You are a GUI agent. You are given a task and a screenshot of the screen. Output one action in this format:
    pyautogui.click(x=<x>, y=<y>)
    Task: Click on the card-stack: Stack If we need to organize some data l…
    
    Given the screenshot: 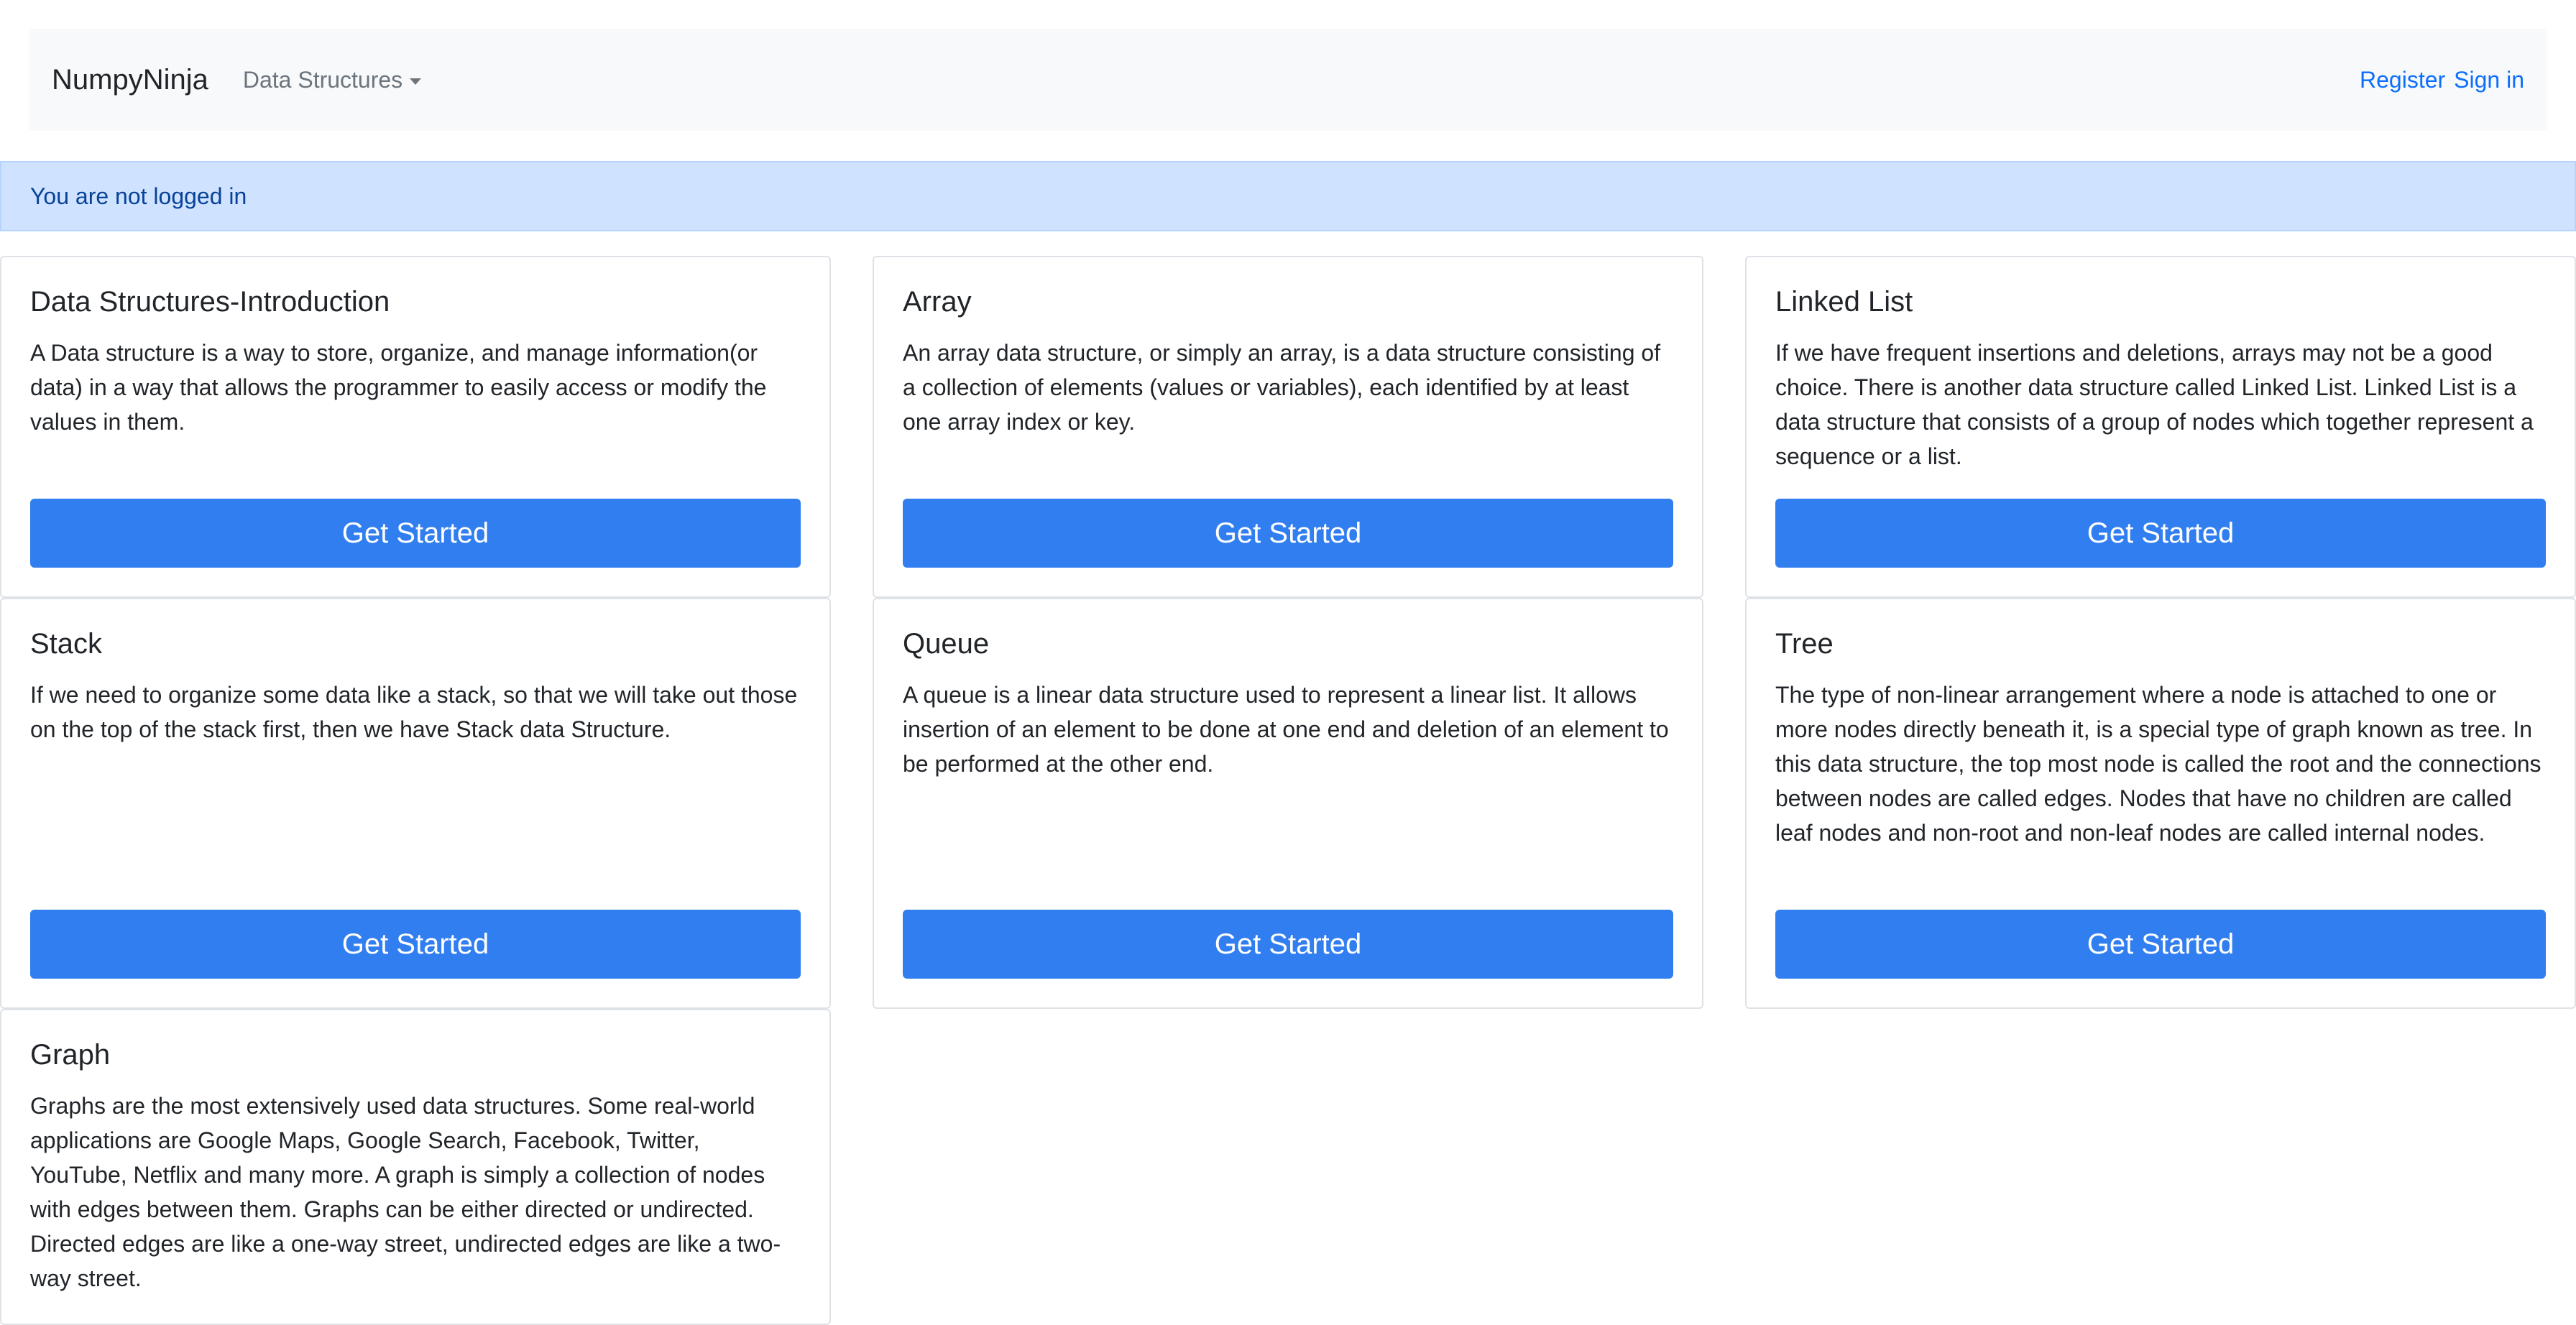 What is the action you would take?
    pyautogui.click(x=415, y=804)
    